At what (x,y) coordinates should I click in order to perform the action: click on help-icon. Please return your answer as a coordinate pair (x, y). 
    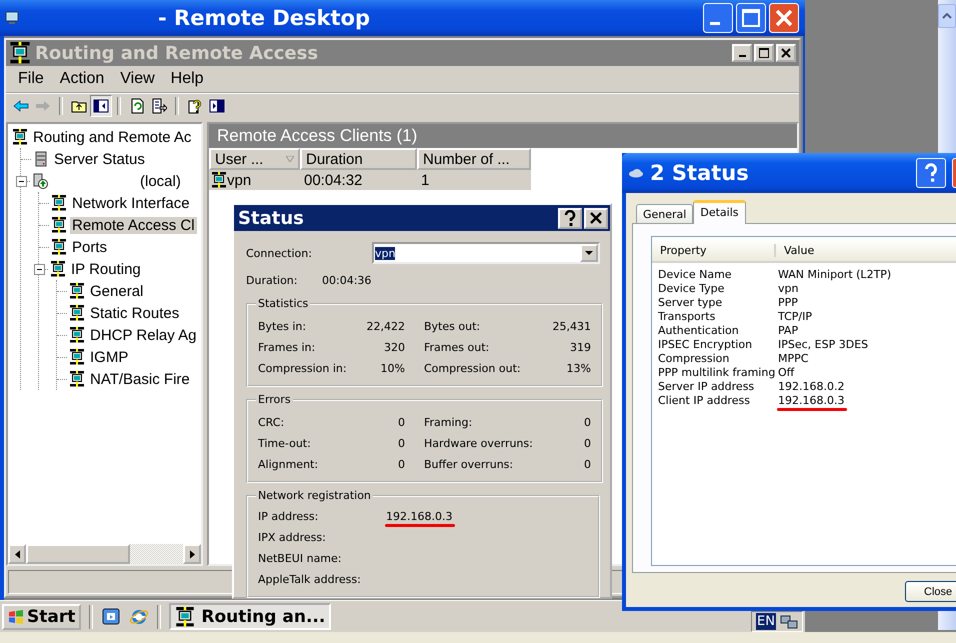
    Looking at the image, I should click on (195, 106).